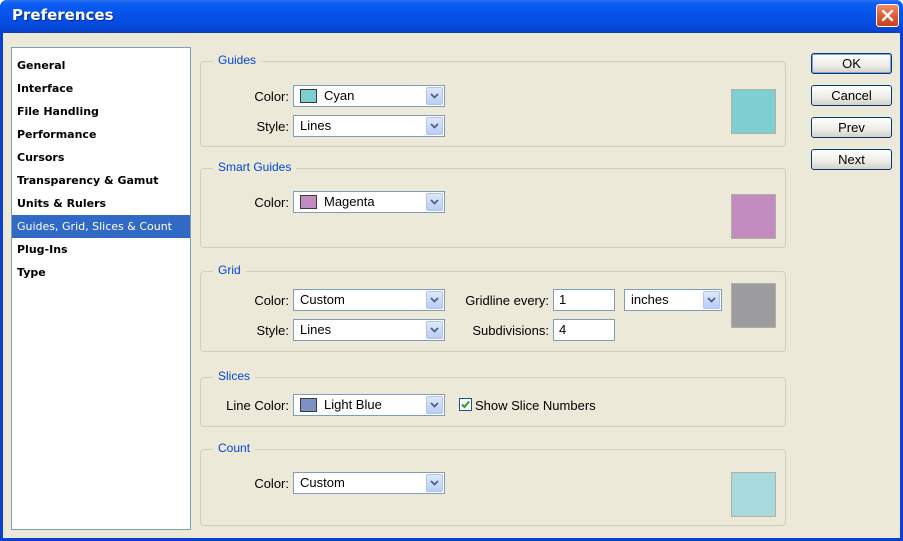 This screenshot has width=903, height=541. What do you see at coordinates (101, 134) in the screenshot?
I see `sidebar-item-performance: Performance` at bounding box center [101, 134].